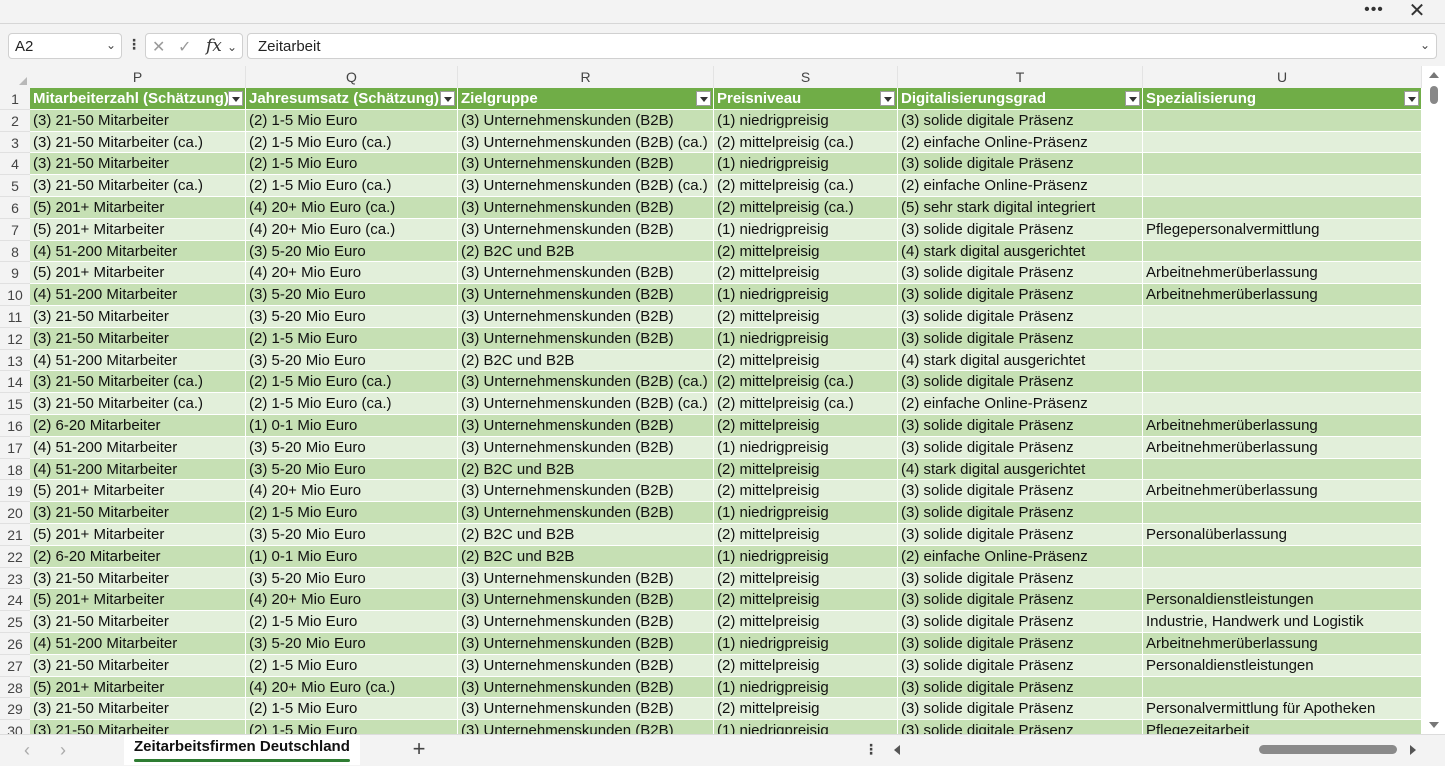  What do you see at coordinates (806, 77) in the screenshot?
I see `column-header: S` at bounding box center [806, 77].